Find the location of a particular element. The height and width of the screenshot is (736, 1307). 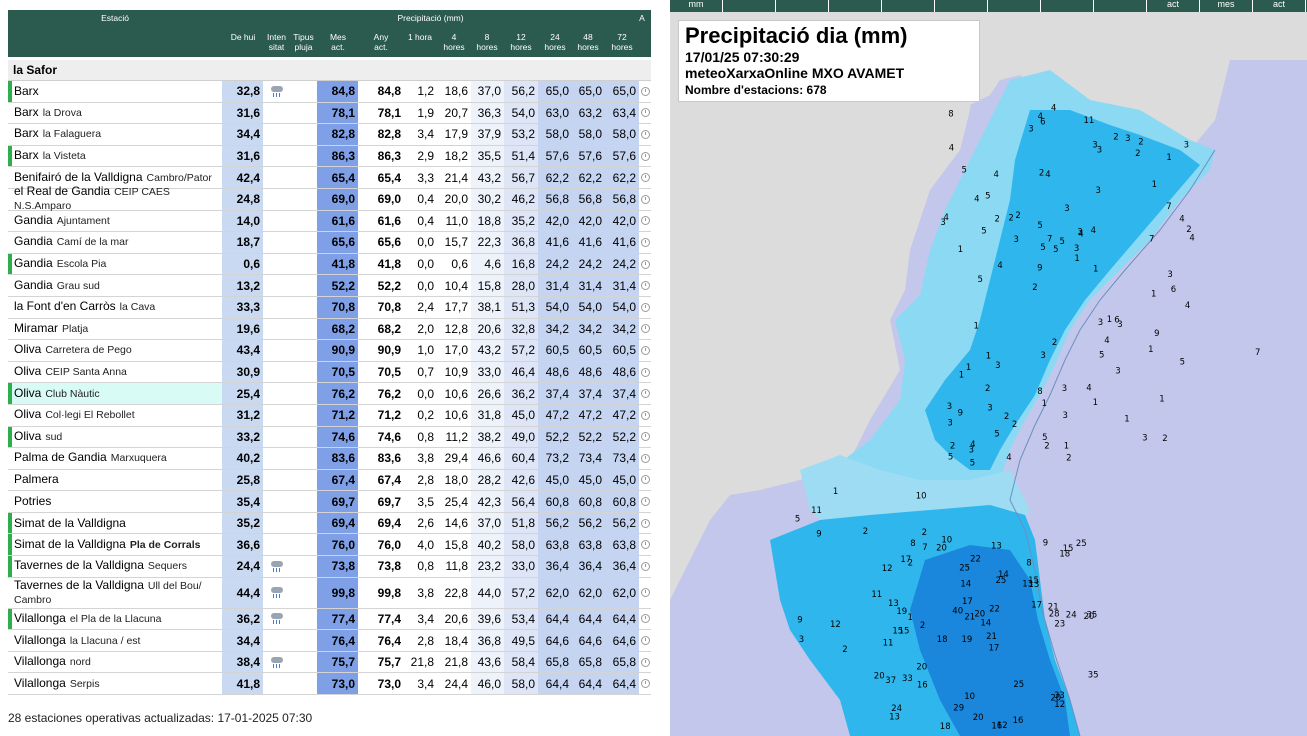

header-de-hui: De hui is located at coordinates (243, 37).